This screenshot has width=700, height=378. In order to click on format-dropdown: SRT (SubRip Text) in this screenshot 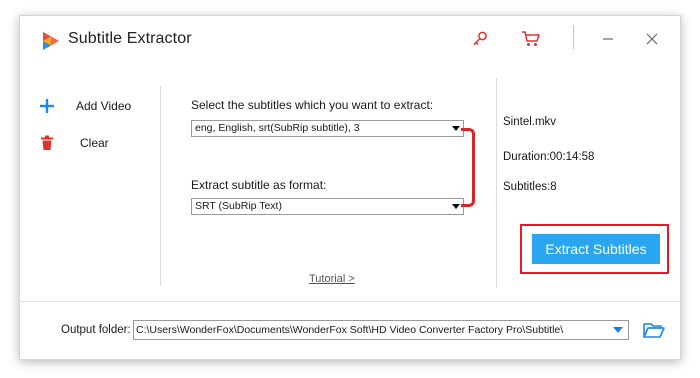, I will do `click(327, 206)`.